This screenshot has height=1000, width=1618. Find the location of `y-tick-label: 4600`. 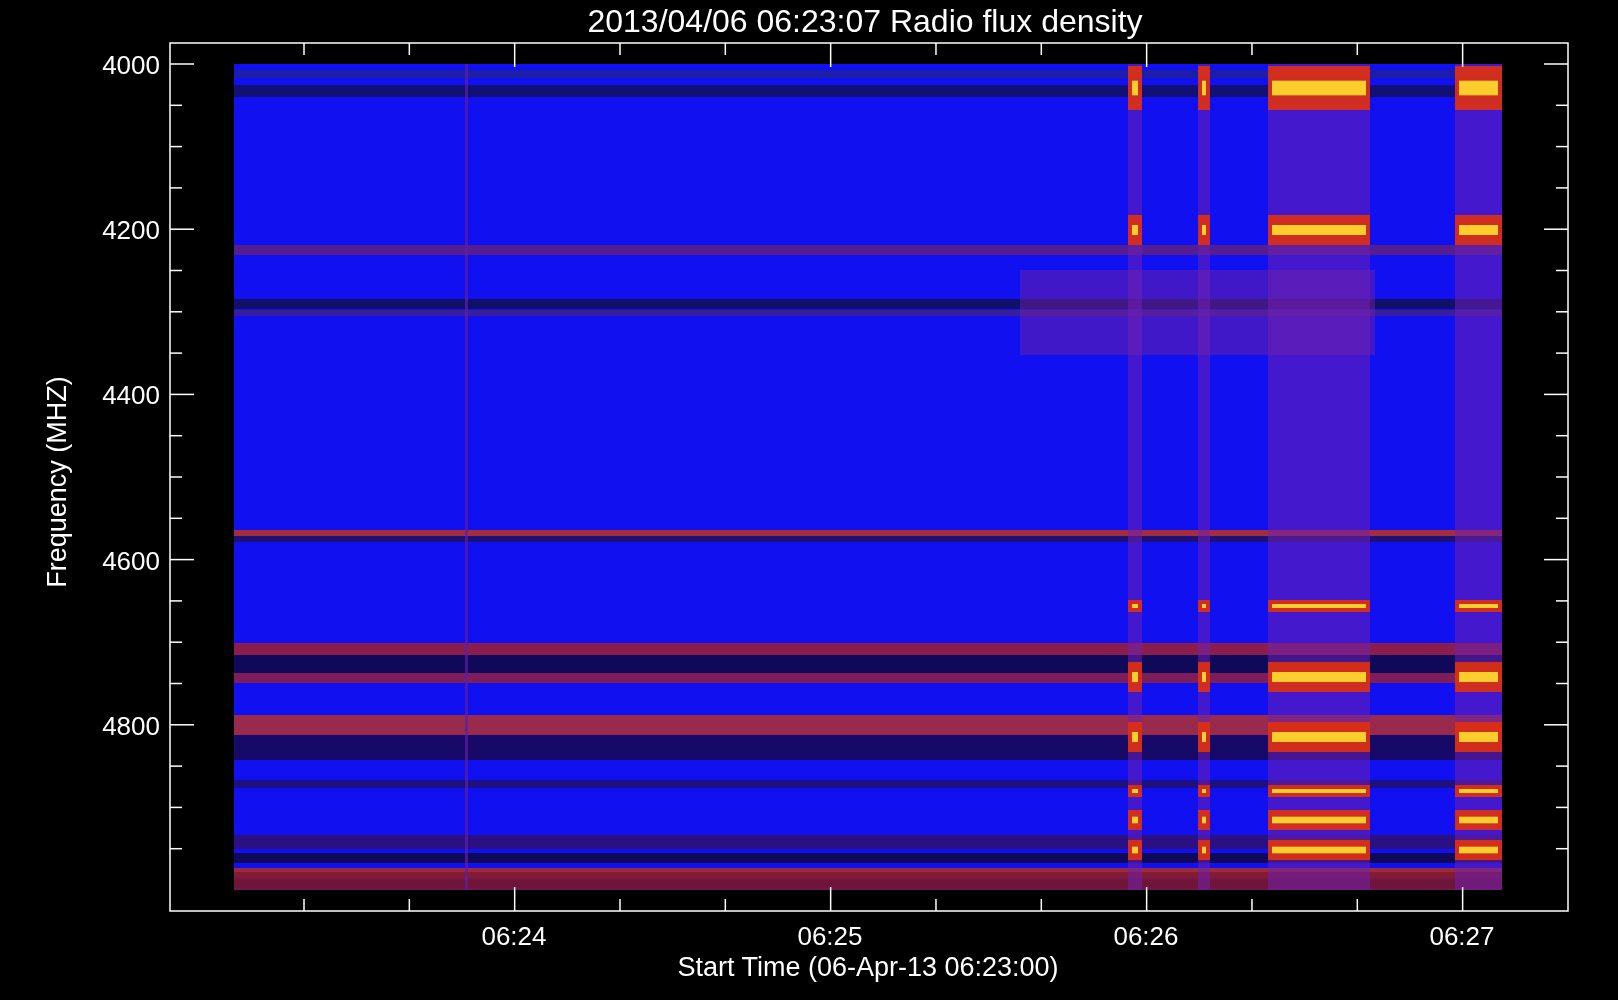

y-tick-label: 4600 is located at coordinates (131, 560).